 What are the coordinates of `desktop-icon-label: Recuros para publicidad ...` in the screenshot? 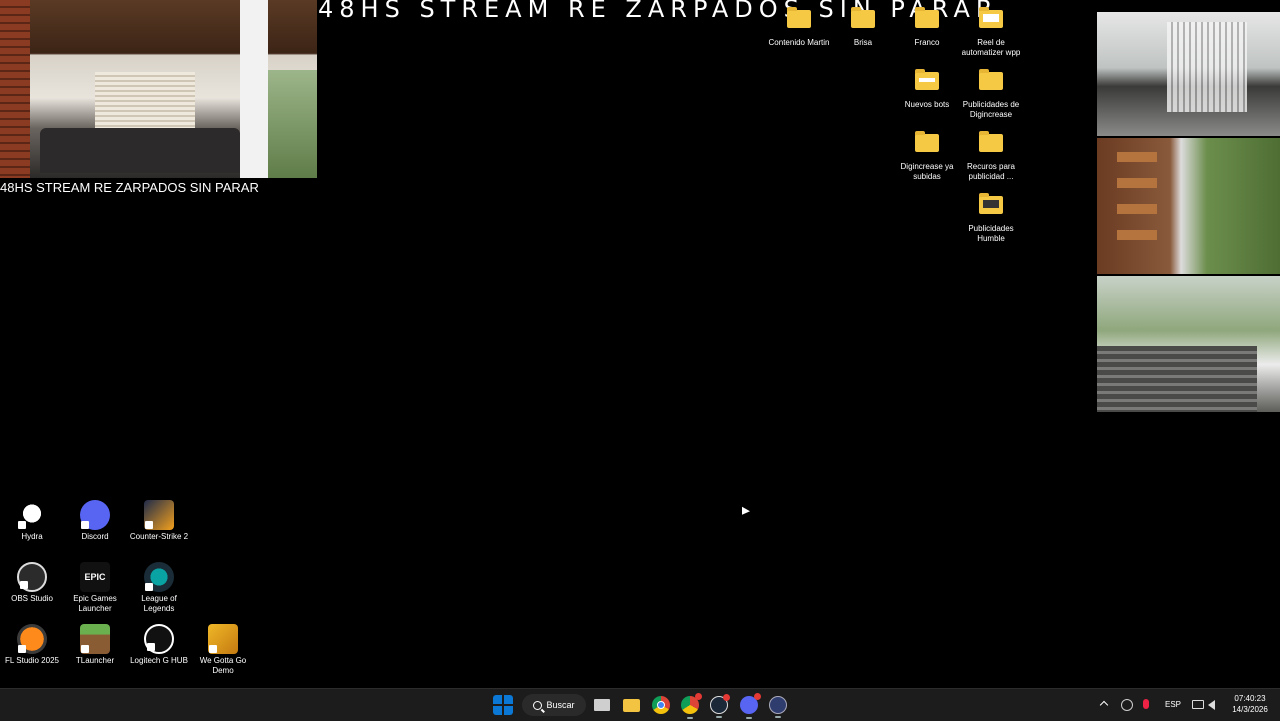 It's located at (991, 171).